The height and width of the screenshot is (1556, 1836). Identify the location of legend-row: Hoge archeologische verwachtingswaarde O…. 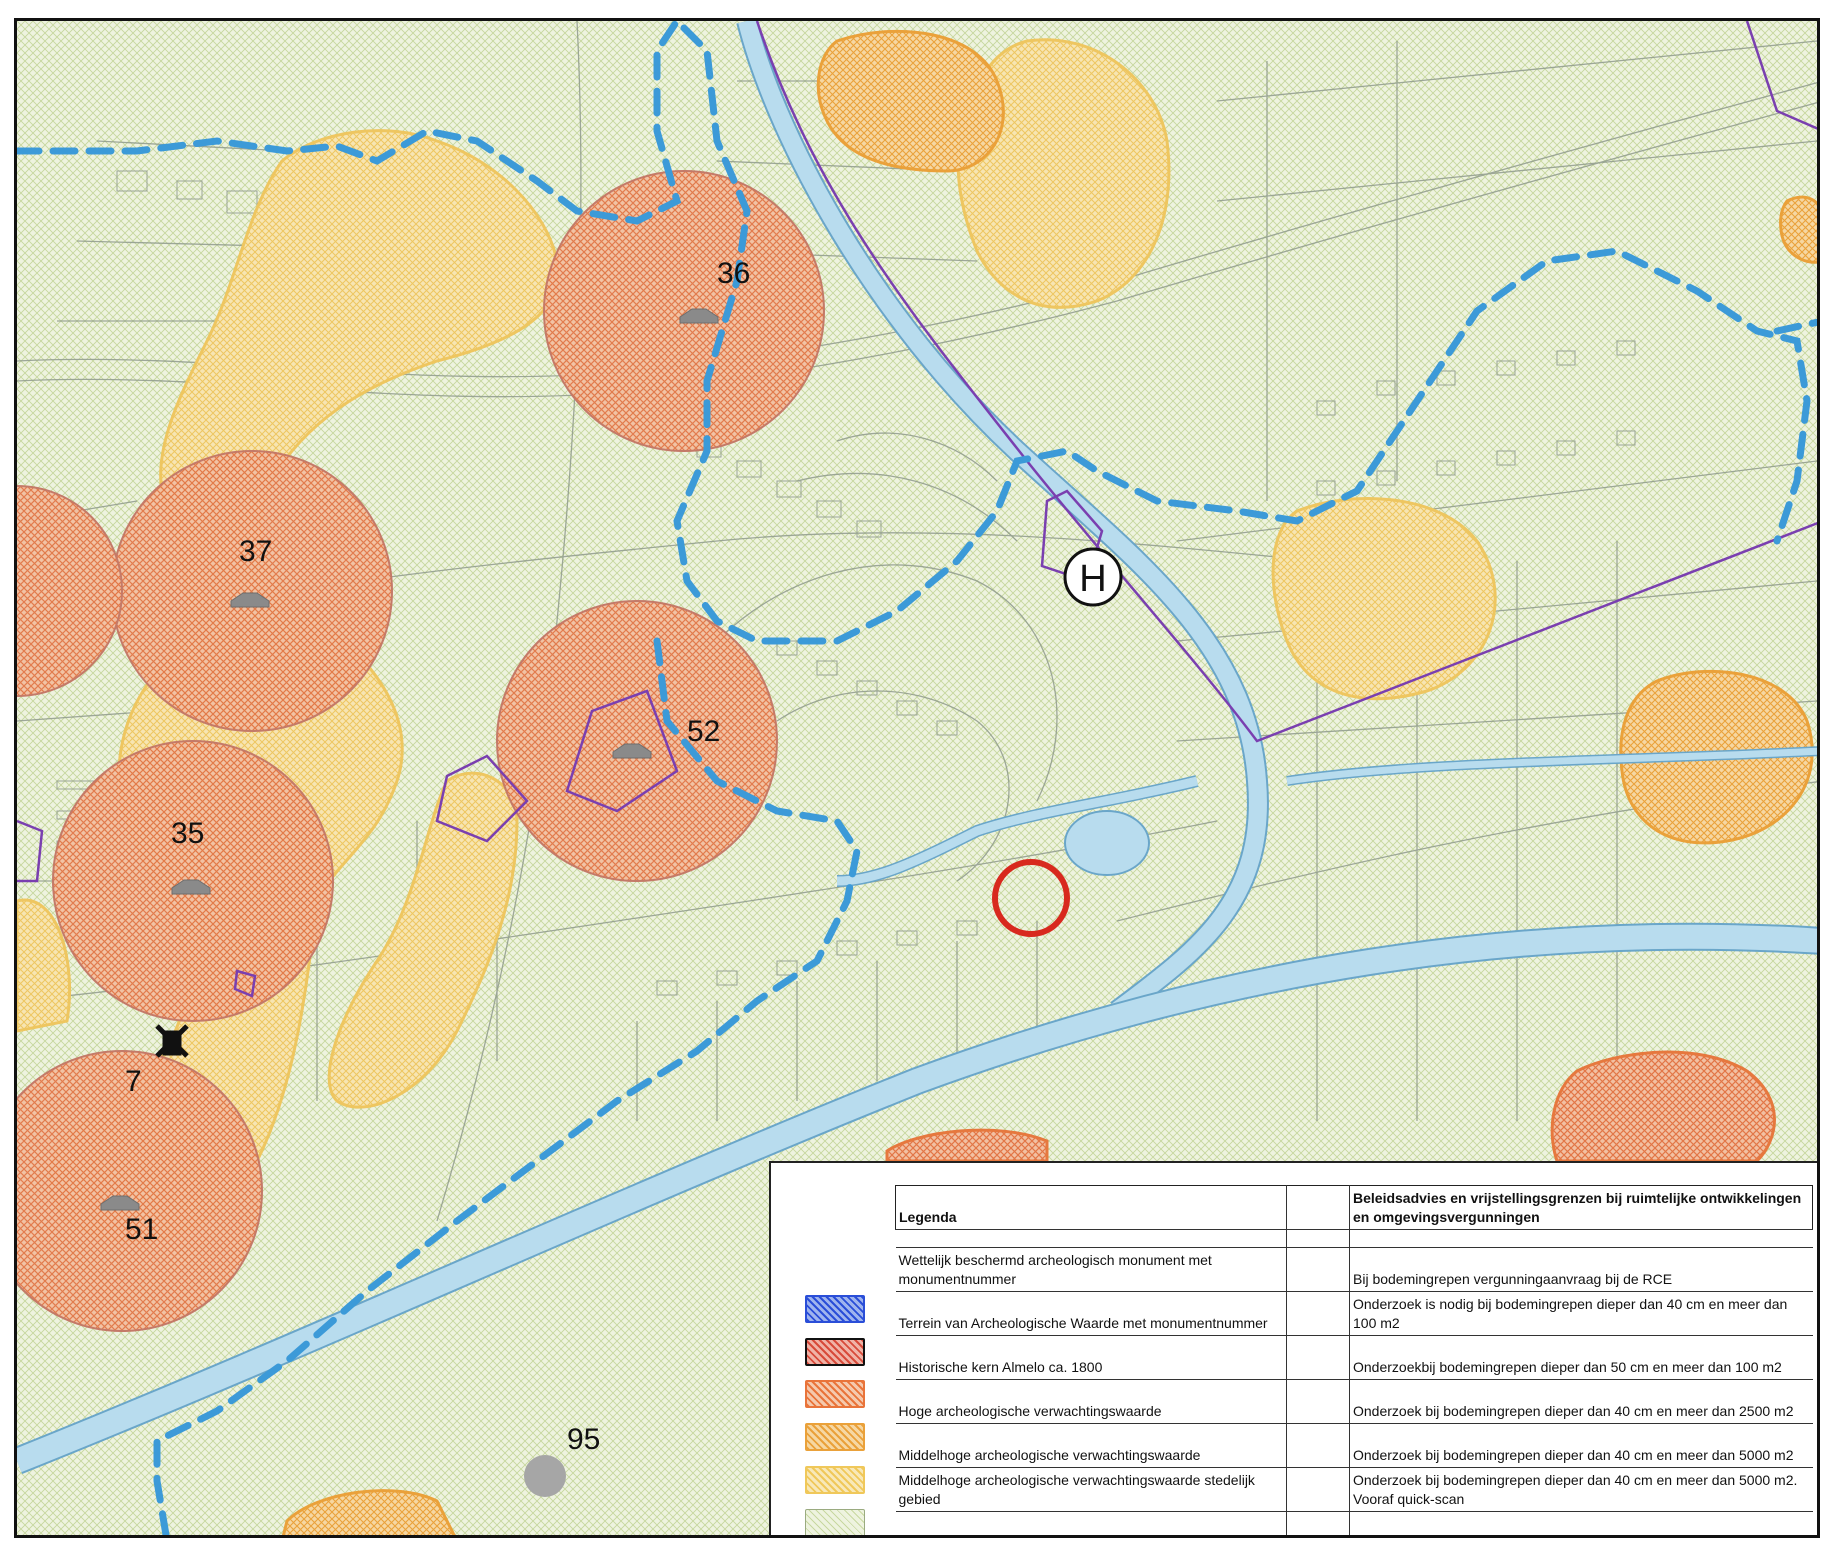
(1354, 1401).